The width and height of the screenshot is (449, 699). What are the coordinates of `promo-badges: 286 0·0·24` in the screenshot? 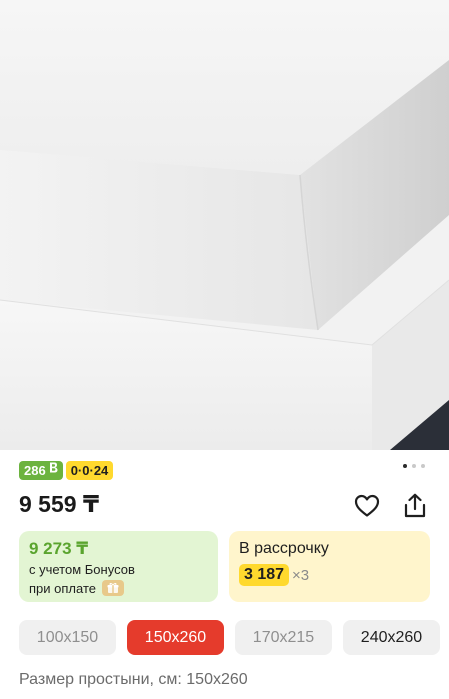 It's located at (66, 470).